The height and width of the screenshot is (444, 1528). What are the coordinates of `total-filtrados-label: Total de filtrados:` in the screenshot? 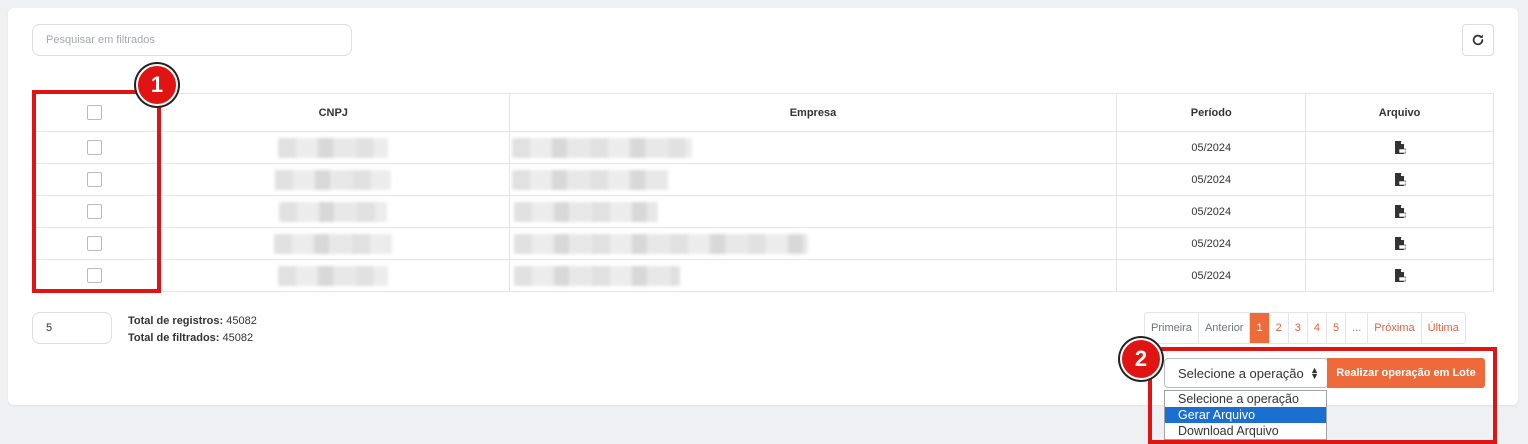 It's located at (174, 338).